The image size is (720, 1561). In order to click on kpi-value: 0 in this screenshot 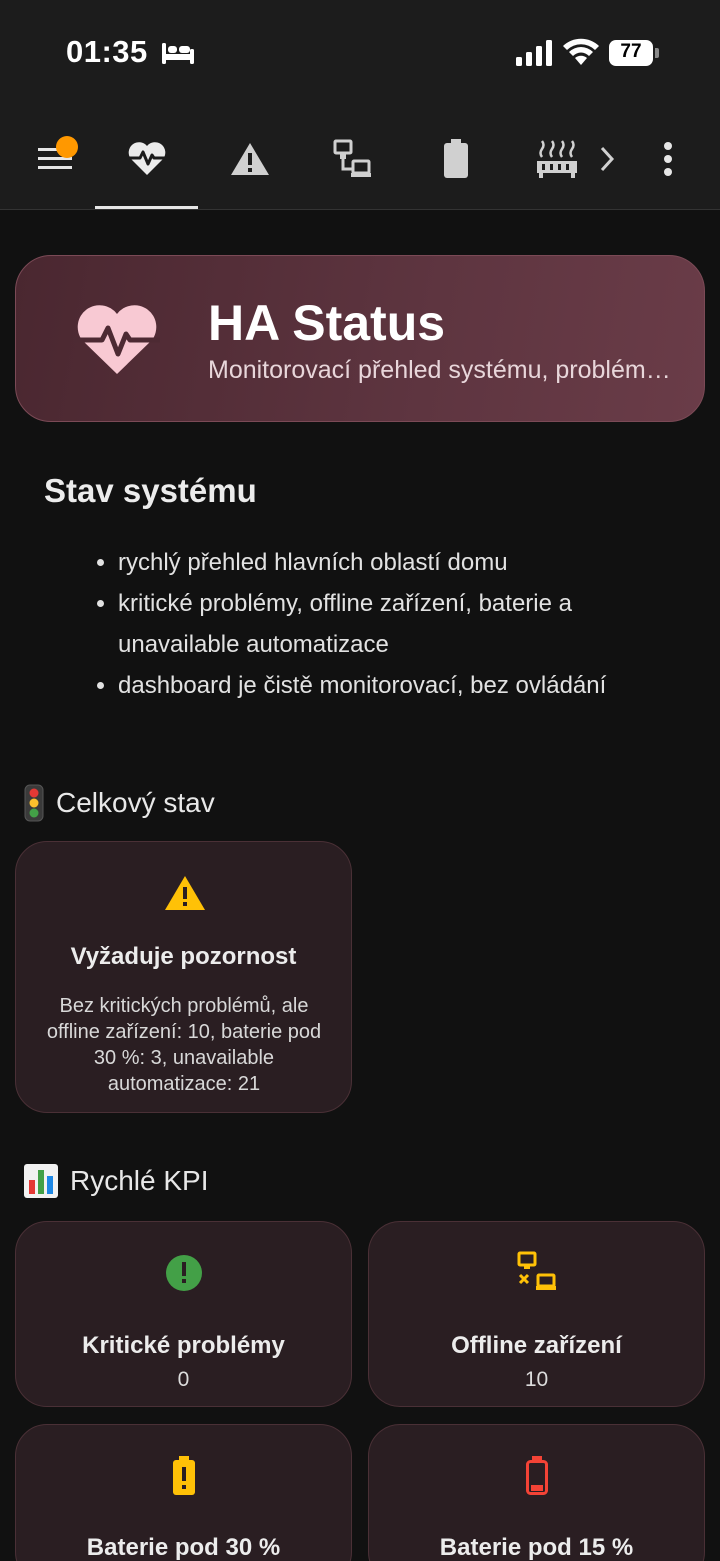, I will do `click(183, 1379)`.